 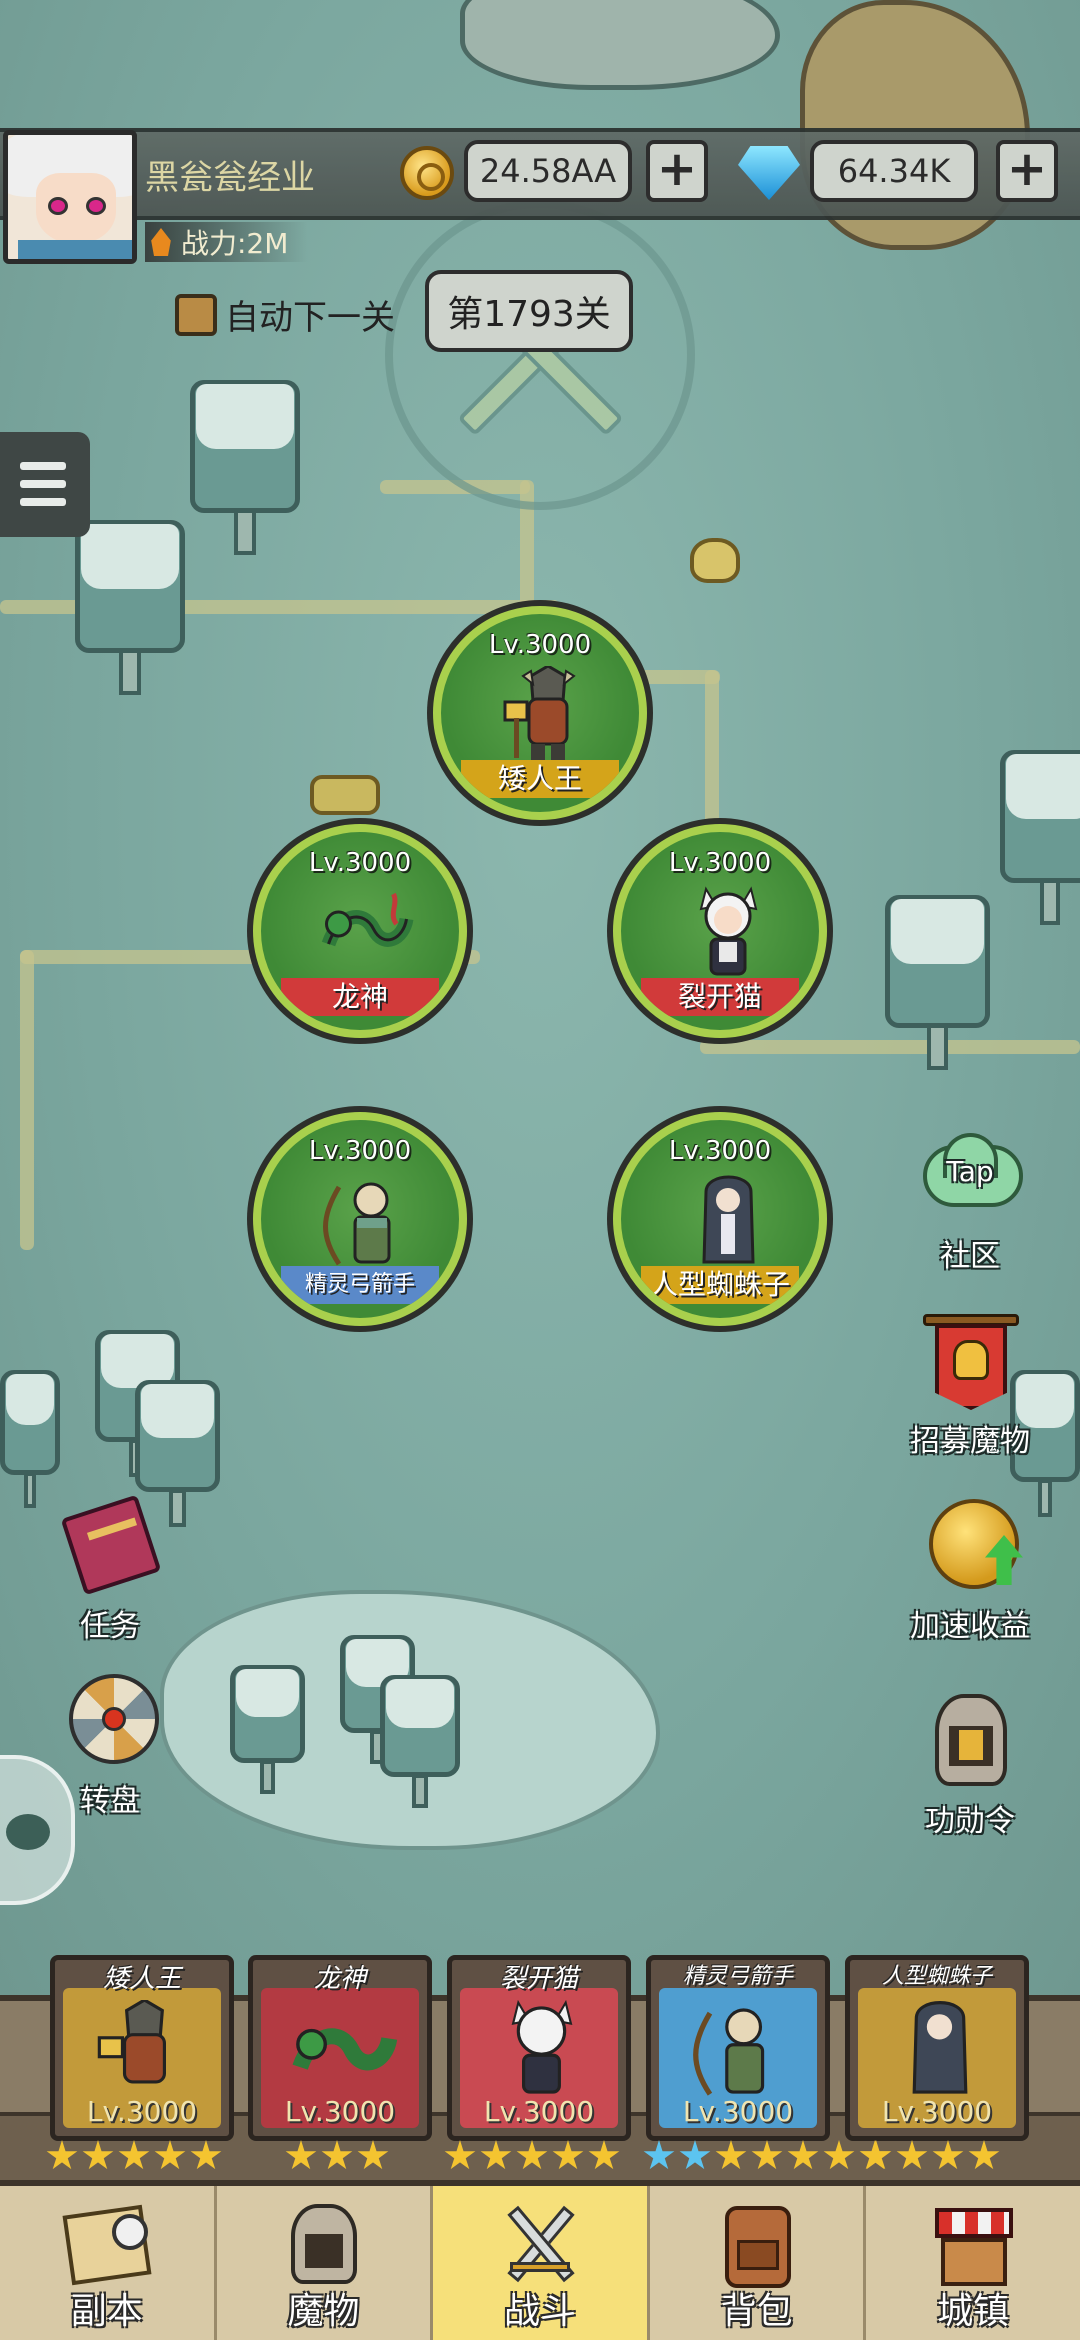 I want to click on speed-income-label: 加速收益, so click(x=970, y=1626).